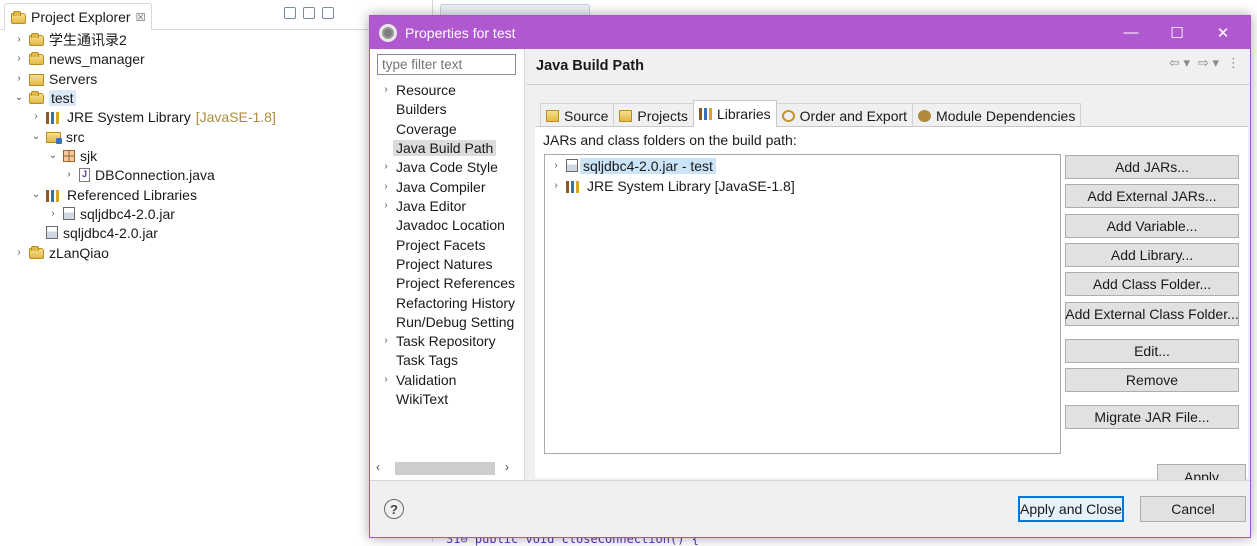 The image size is (1257, 546). What do you see at coordinates (309, 13) in the screenshot?
I see `link-editor-icon` at bounding box center [309, 13].